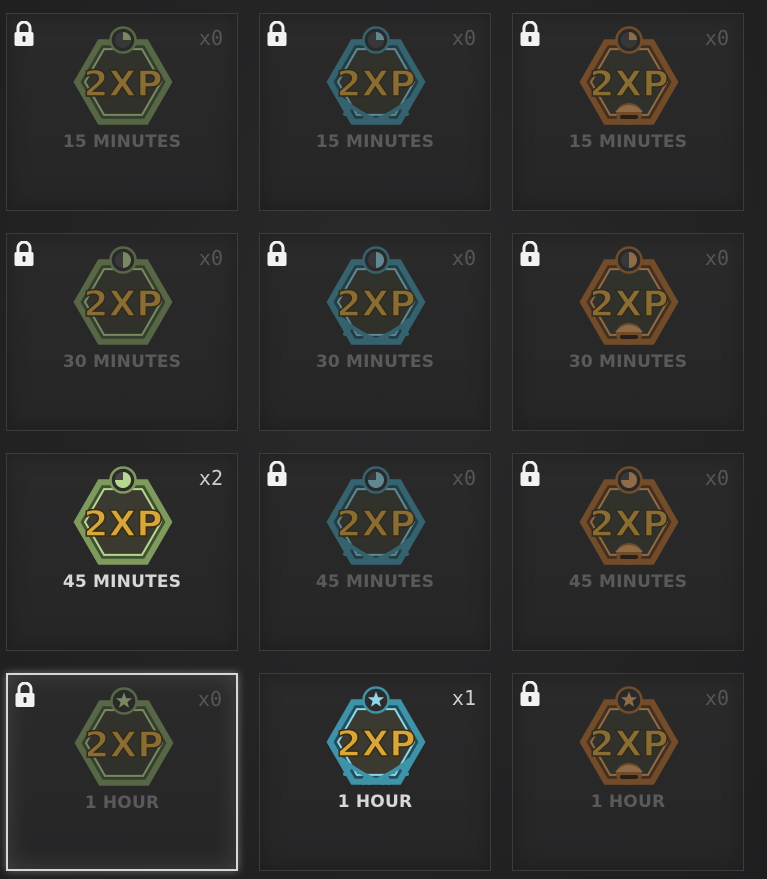 This screenshot has width=767, height=879. Describe the element at coordinates (210, 478) in the screenshot. I see `token-count: x2` at that location.